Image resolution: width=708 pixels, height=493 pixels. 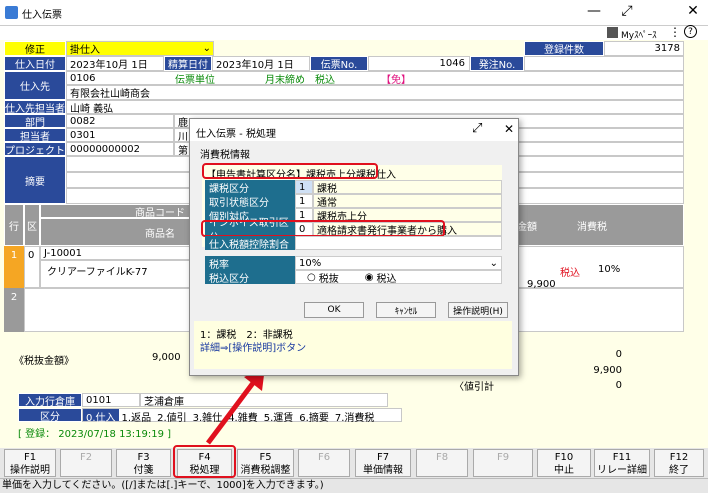 I want to click on f10-button: F10 中止, so click(x=564, y=463).